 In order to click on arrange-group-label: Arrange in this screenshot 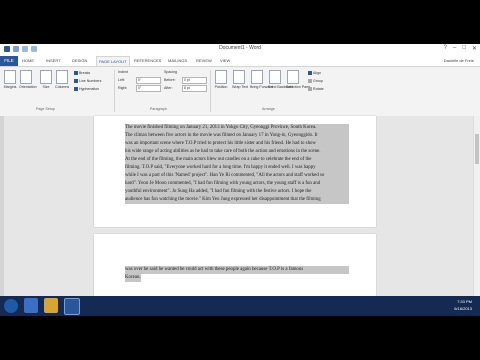, I will do `click(268, 109)`.